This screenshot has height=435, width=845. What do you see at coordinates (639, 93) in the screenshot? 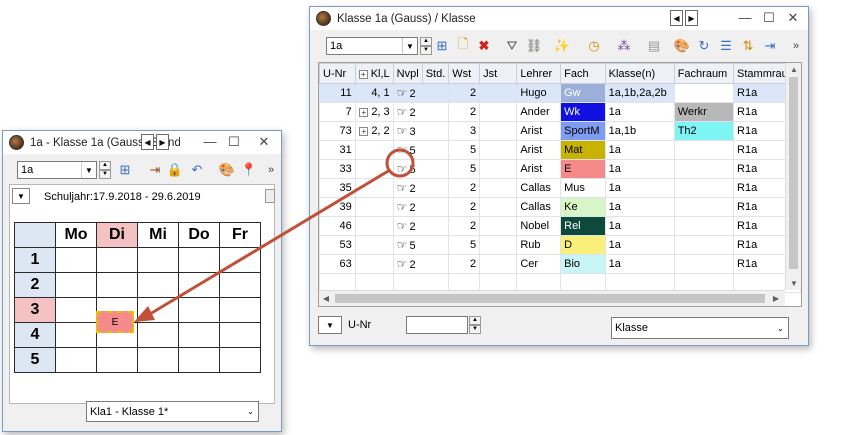
I see `cell-klasse: 1a,1b,2a,2b` at bounding box center [639, 93].